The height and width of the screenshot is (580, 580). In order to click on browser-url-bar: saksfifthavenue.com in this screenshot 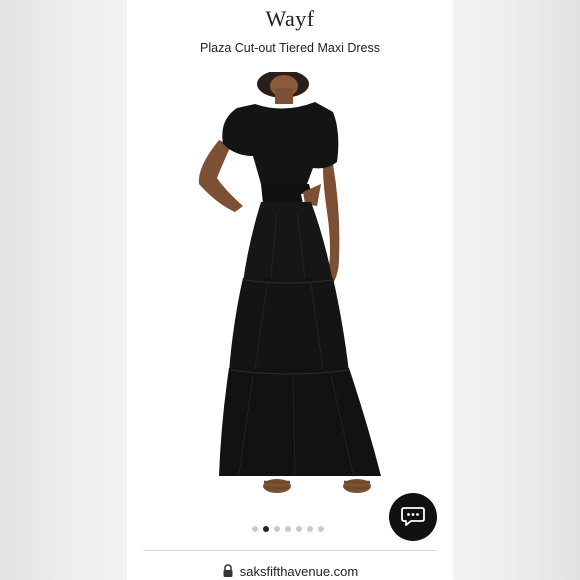, I will do `click(290, 571)`.